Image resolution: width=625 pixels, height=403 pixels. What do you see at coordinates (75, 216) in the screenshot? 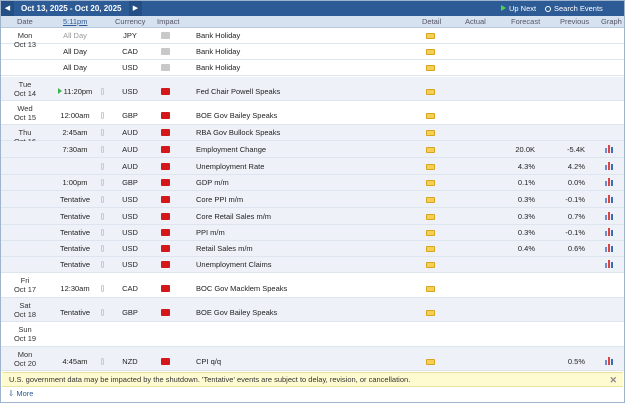
I see `event-time-text: Tentative` at bounding box center [75, 216].